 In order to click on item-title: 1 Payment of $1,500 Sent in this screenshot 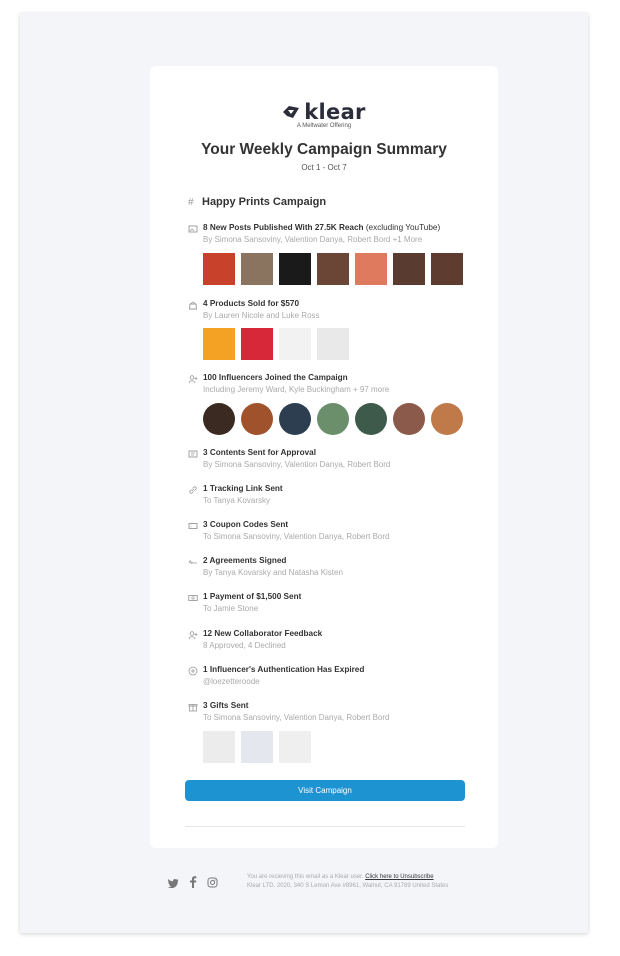, I will do `click(252, 596)`.